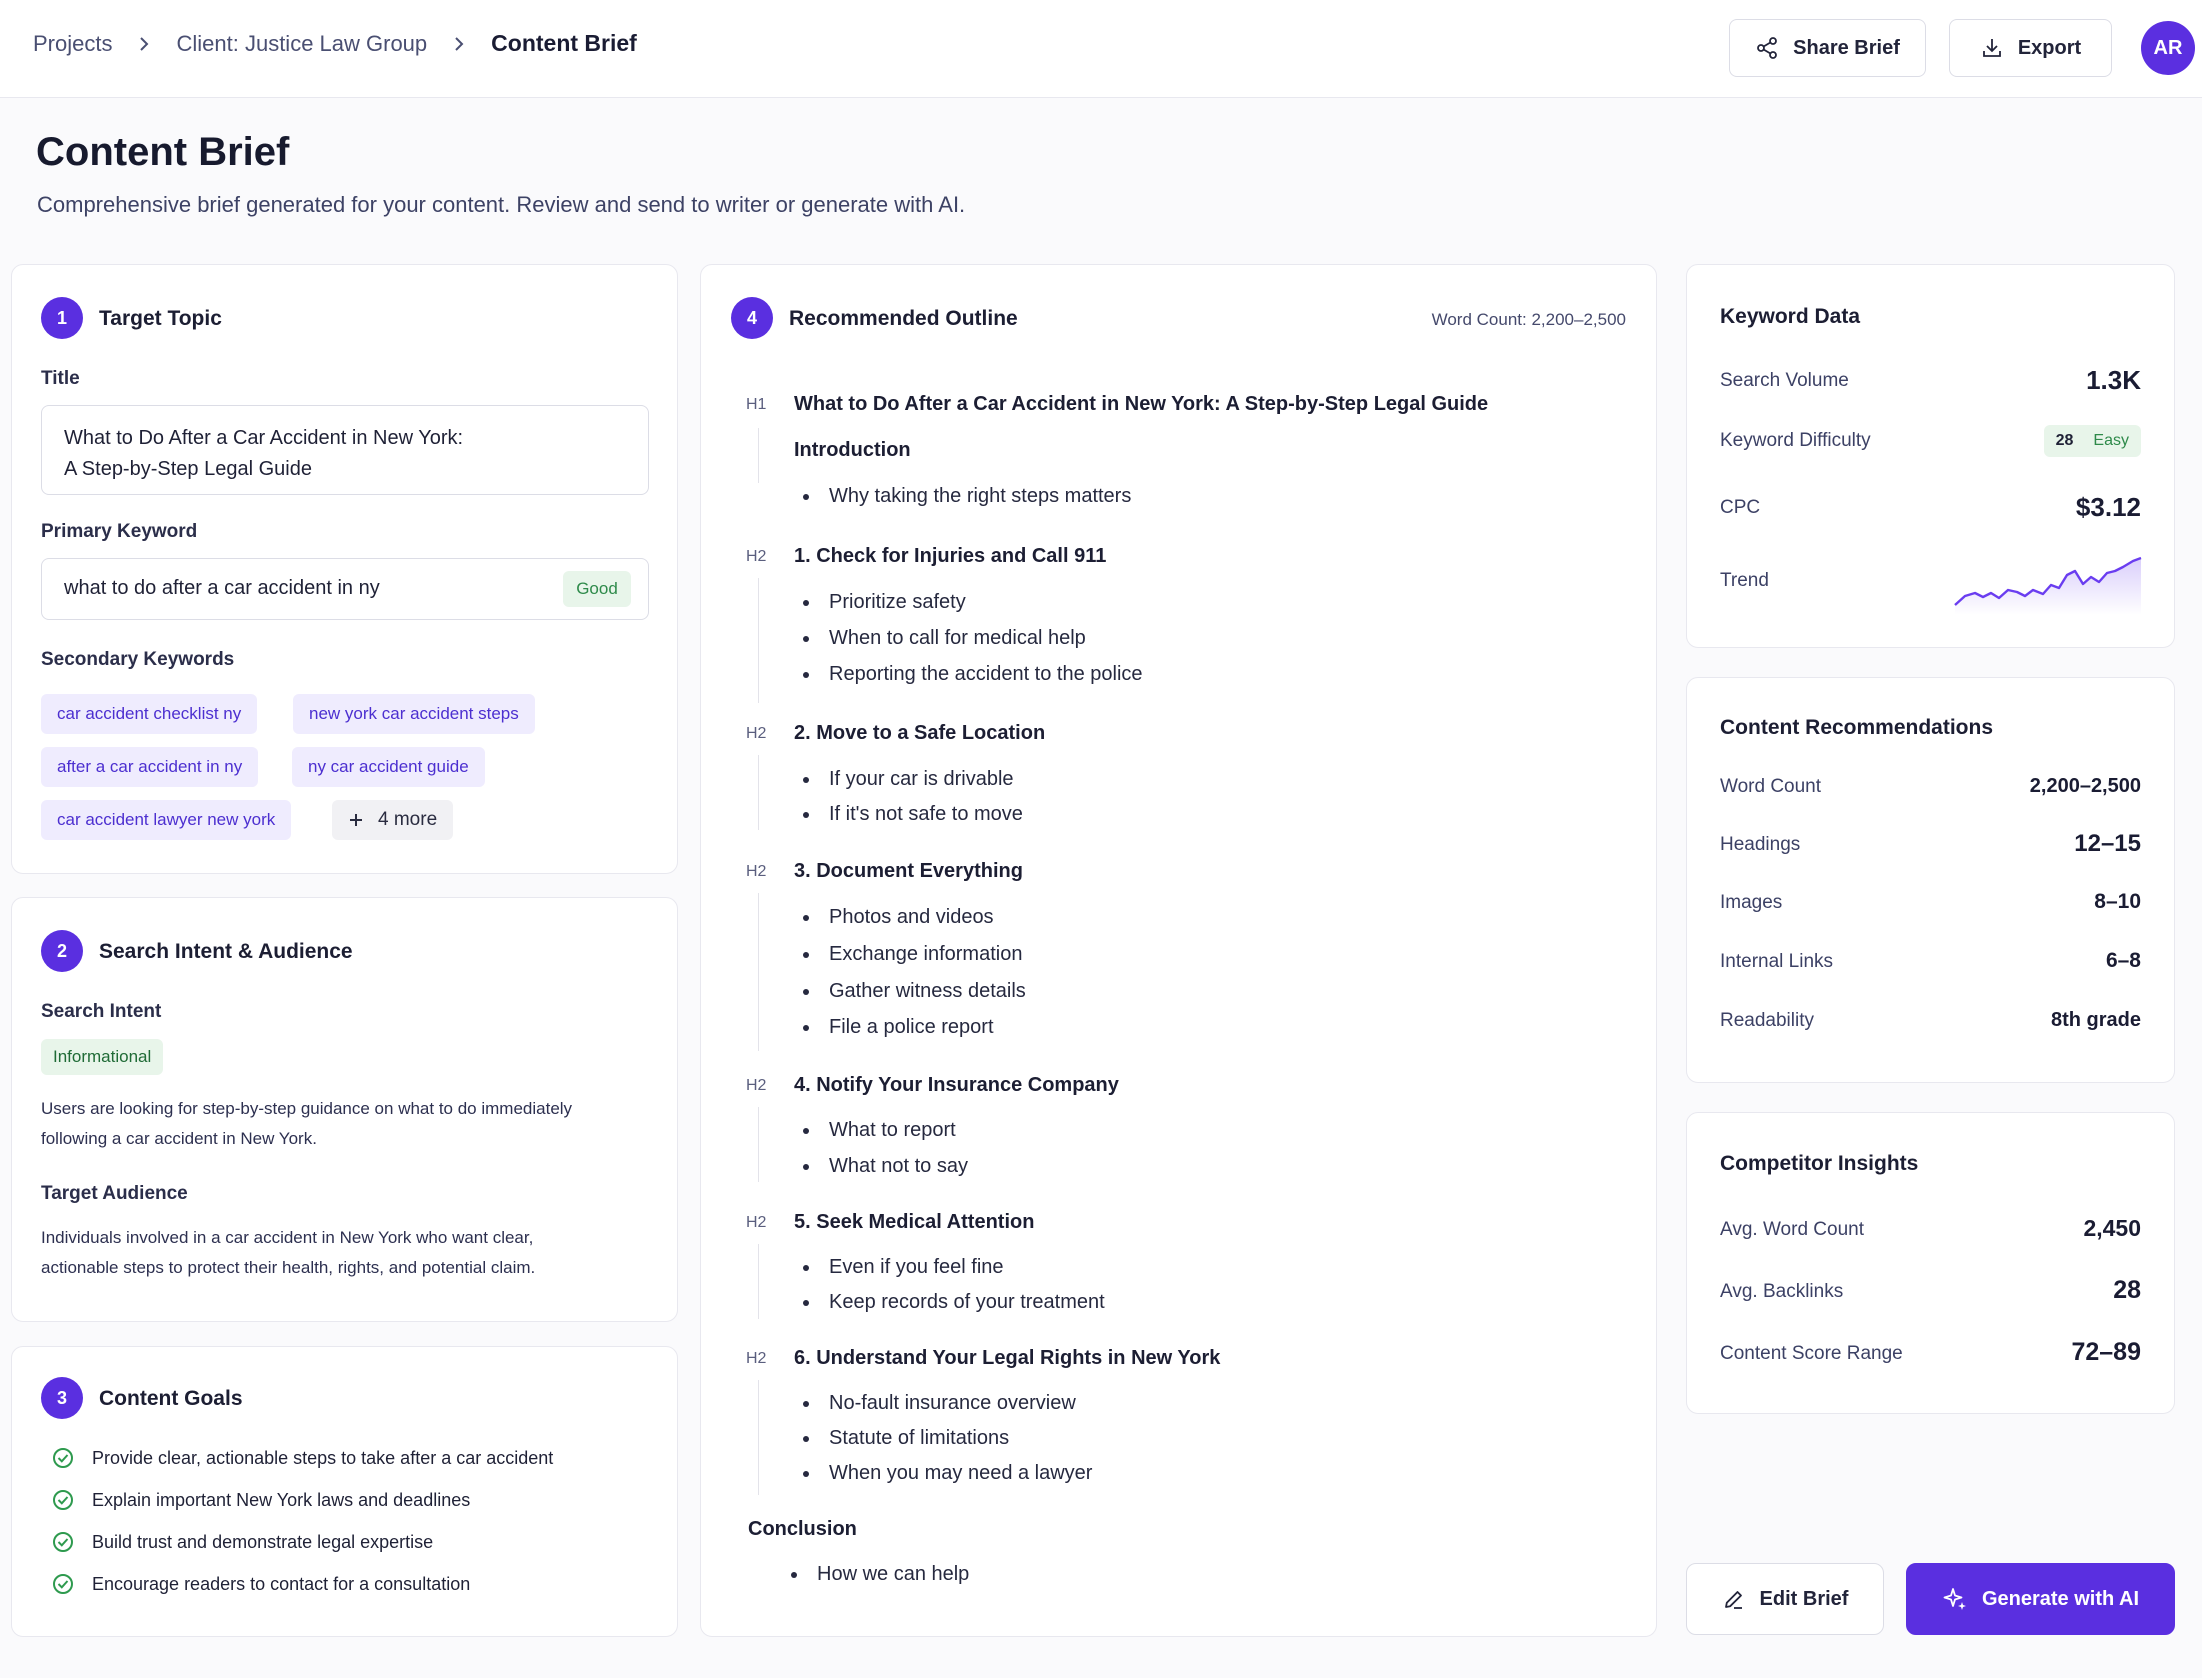 This screenshot has width=2202, height=1678. I want to click on outline-heading-text: 5. Seek Medical Attention, so click(914, 1222).